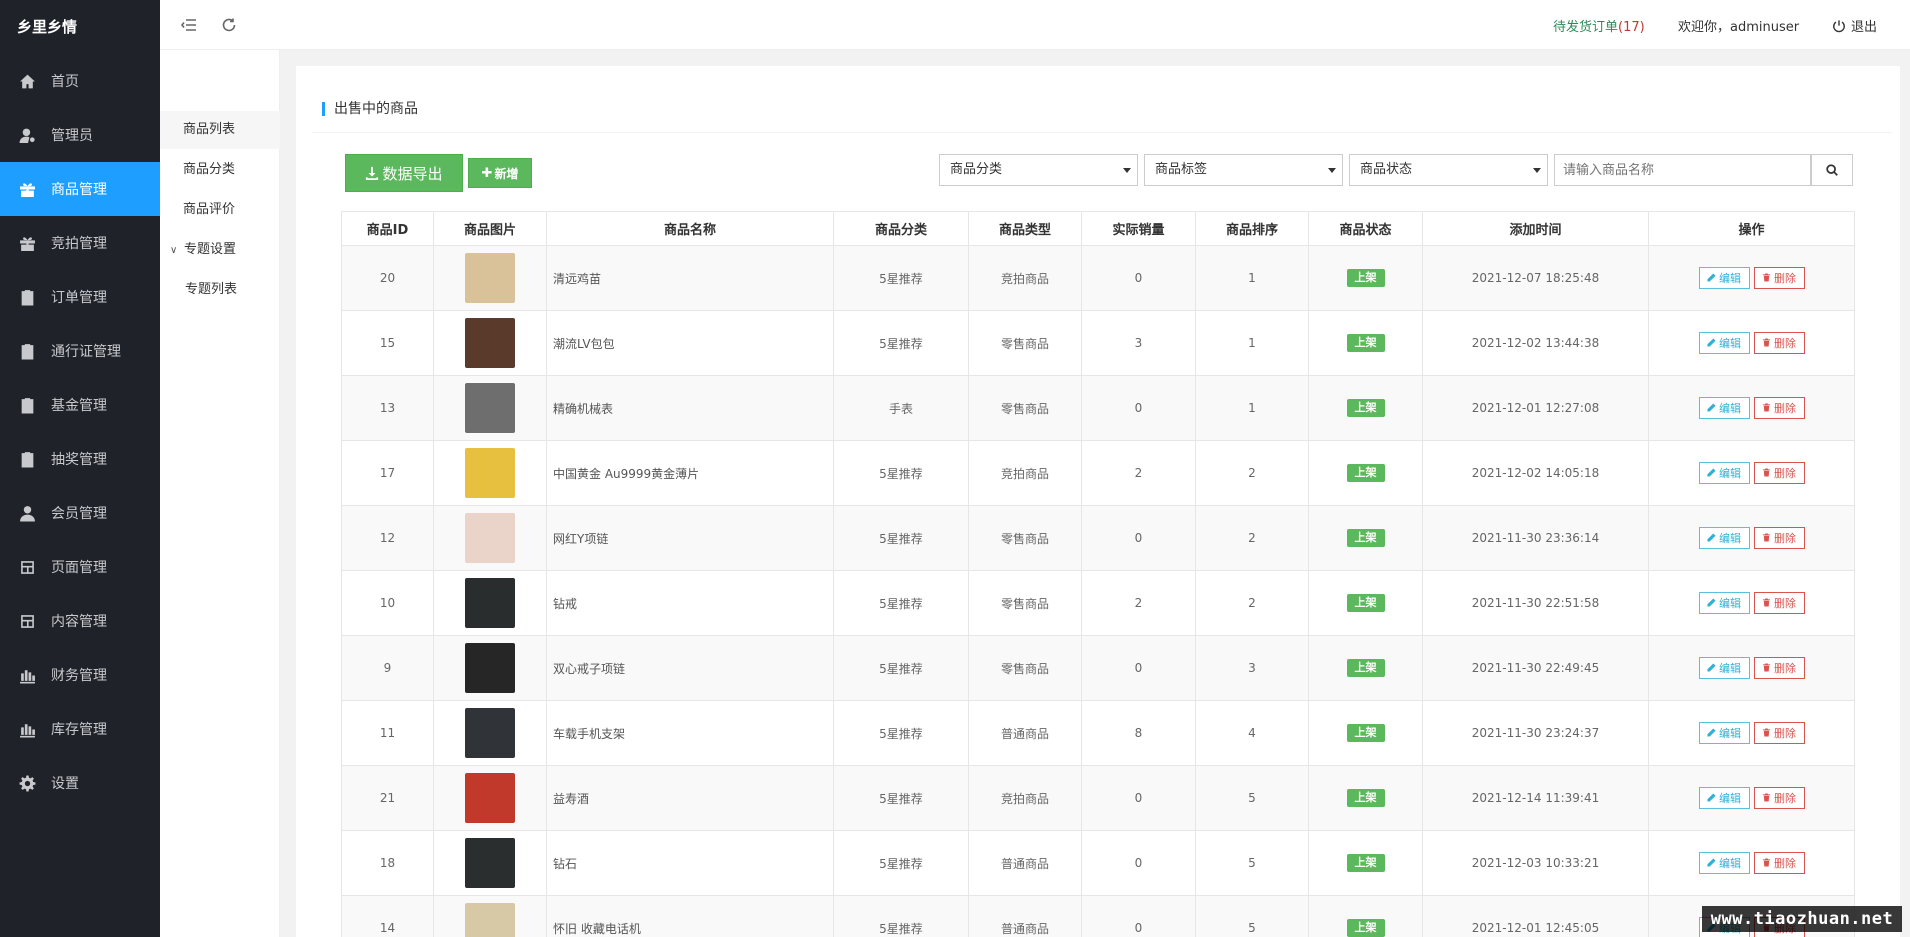 This screenshot has width=1910, height=937. I want to click on subnav-item-topic-list: 专题列表, so click(220, 290).